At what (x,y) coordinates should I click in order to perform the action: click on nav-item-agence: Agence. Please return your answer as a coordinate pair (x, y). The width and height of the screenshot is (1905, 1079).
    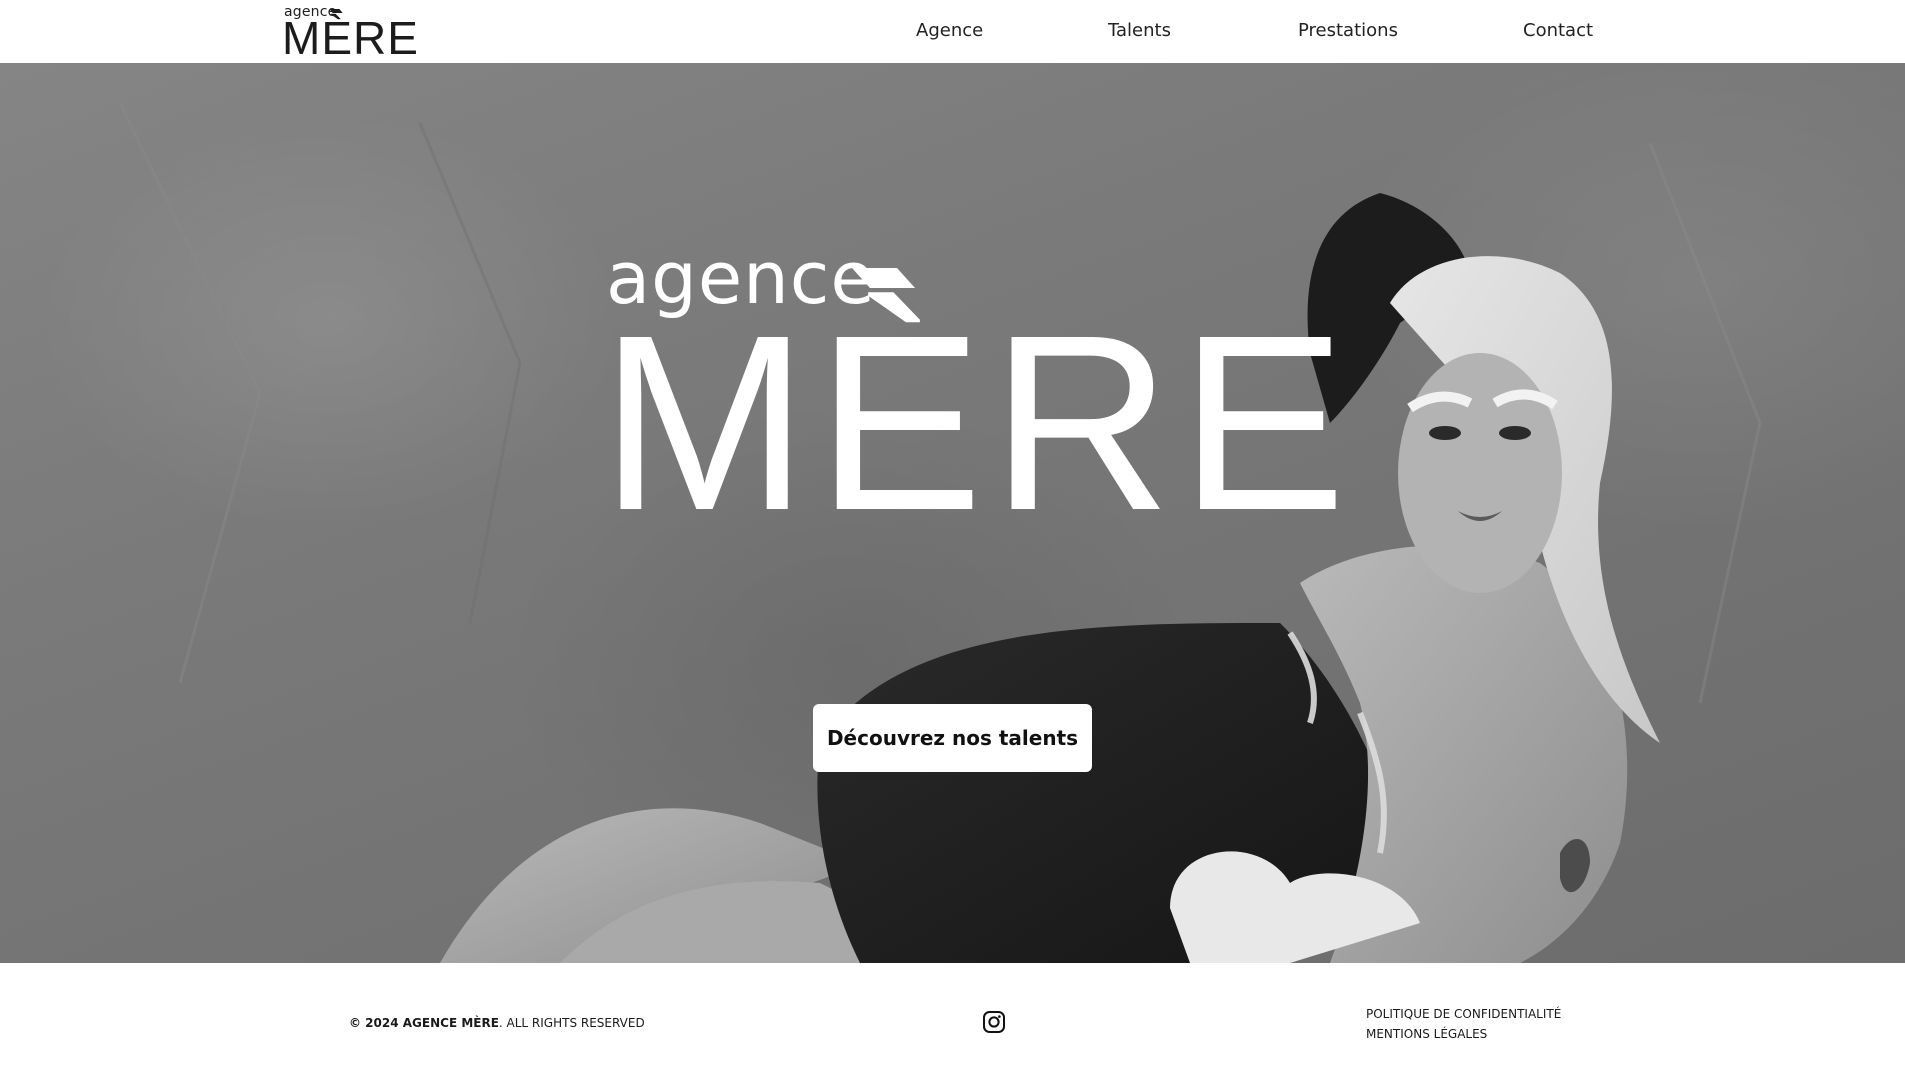
    Looking at the image, I should click on (949, 31).